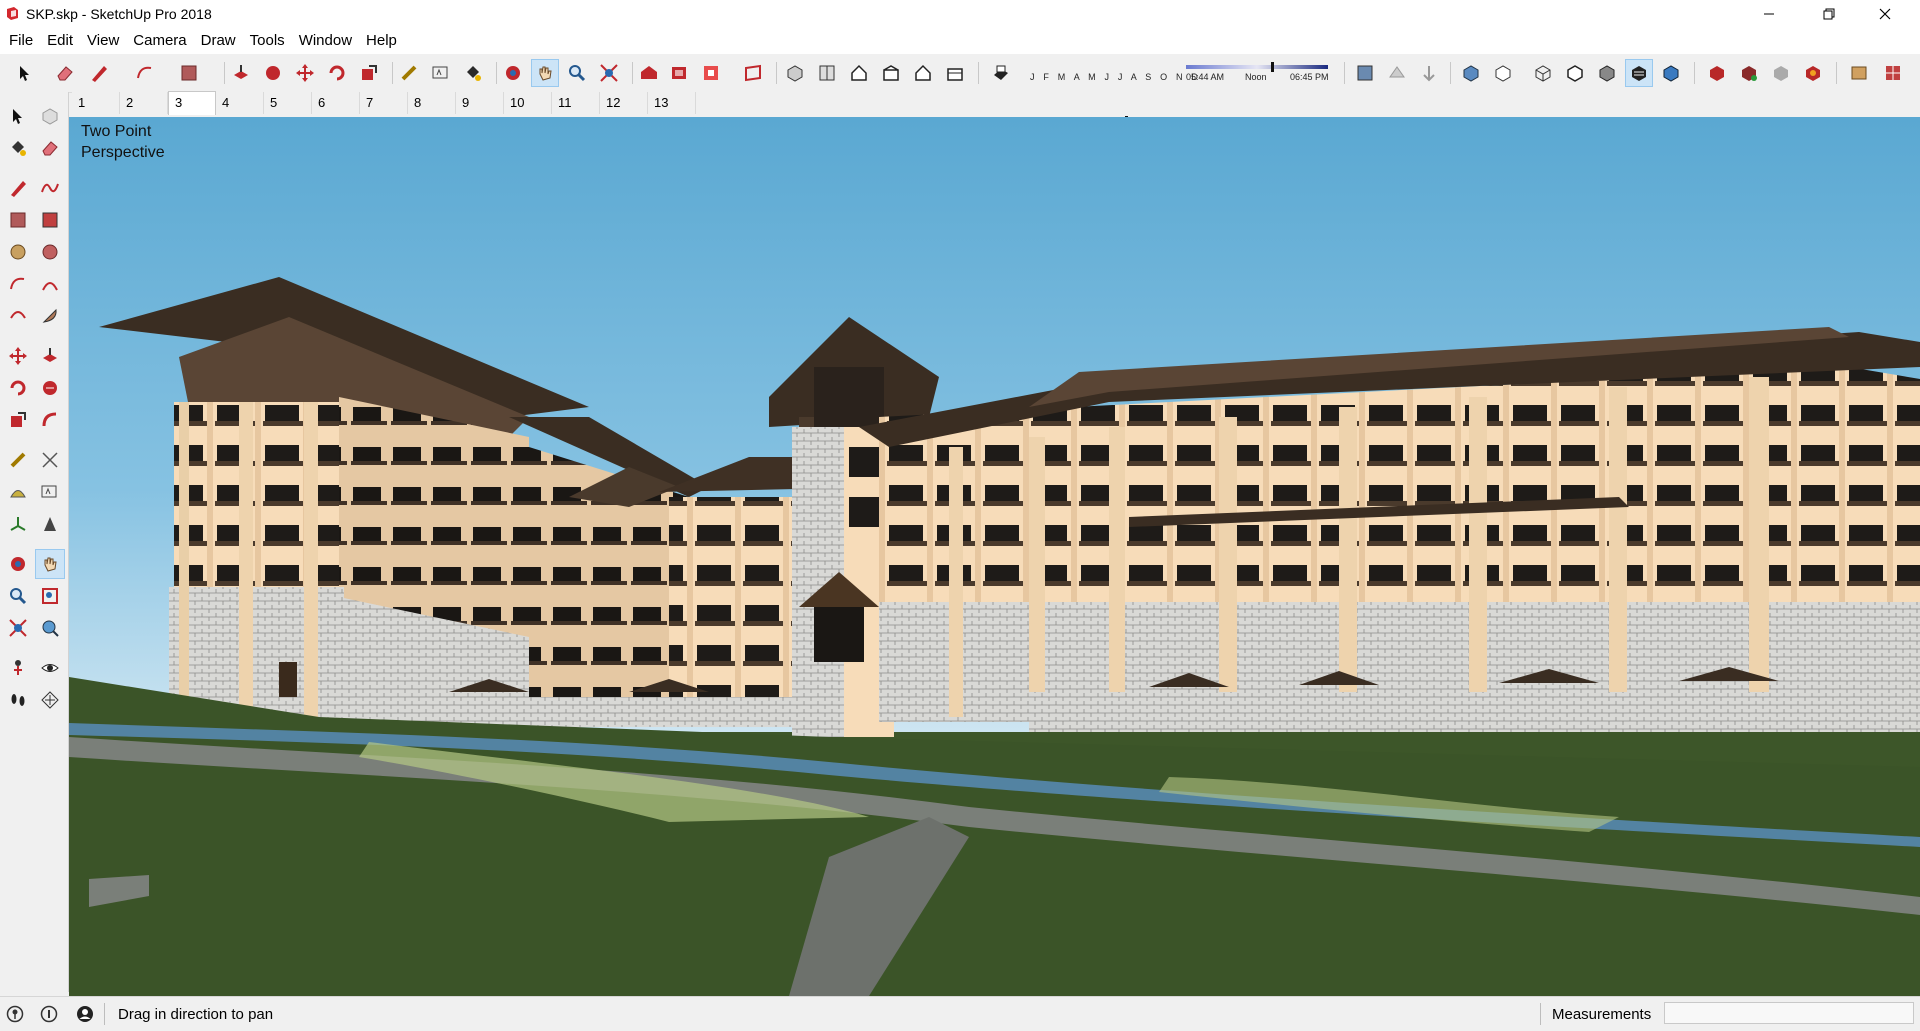 Image resolution: width=1920 pixels, height=1031 pixels. I want to click on orbit-button, so click(513, 73).